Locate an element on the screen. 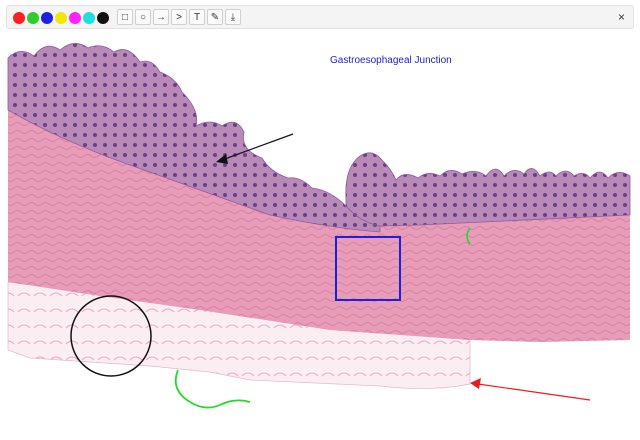  esophageal-mucosa is located at coordinates (488, 189).